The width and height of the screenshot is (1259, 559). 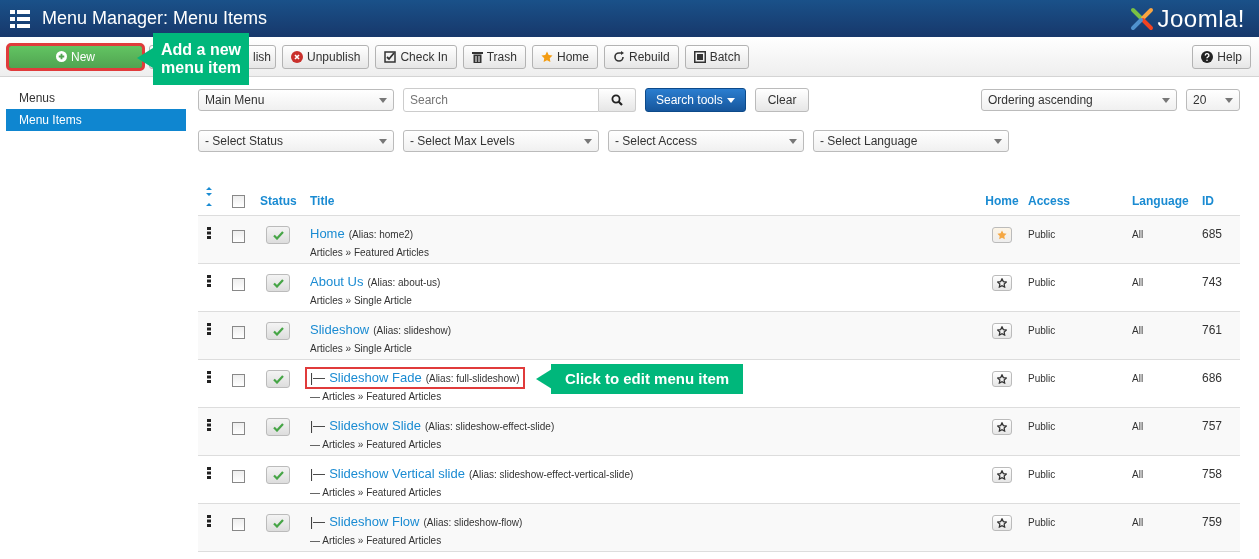 What do you see at coordinates (1221, 56) in the screenshot?
I see `help-button: Help` at bounding box center [1221, 56].